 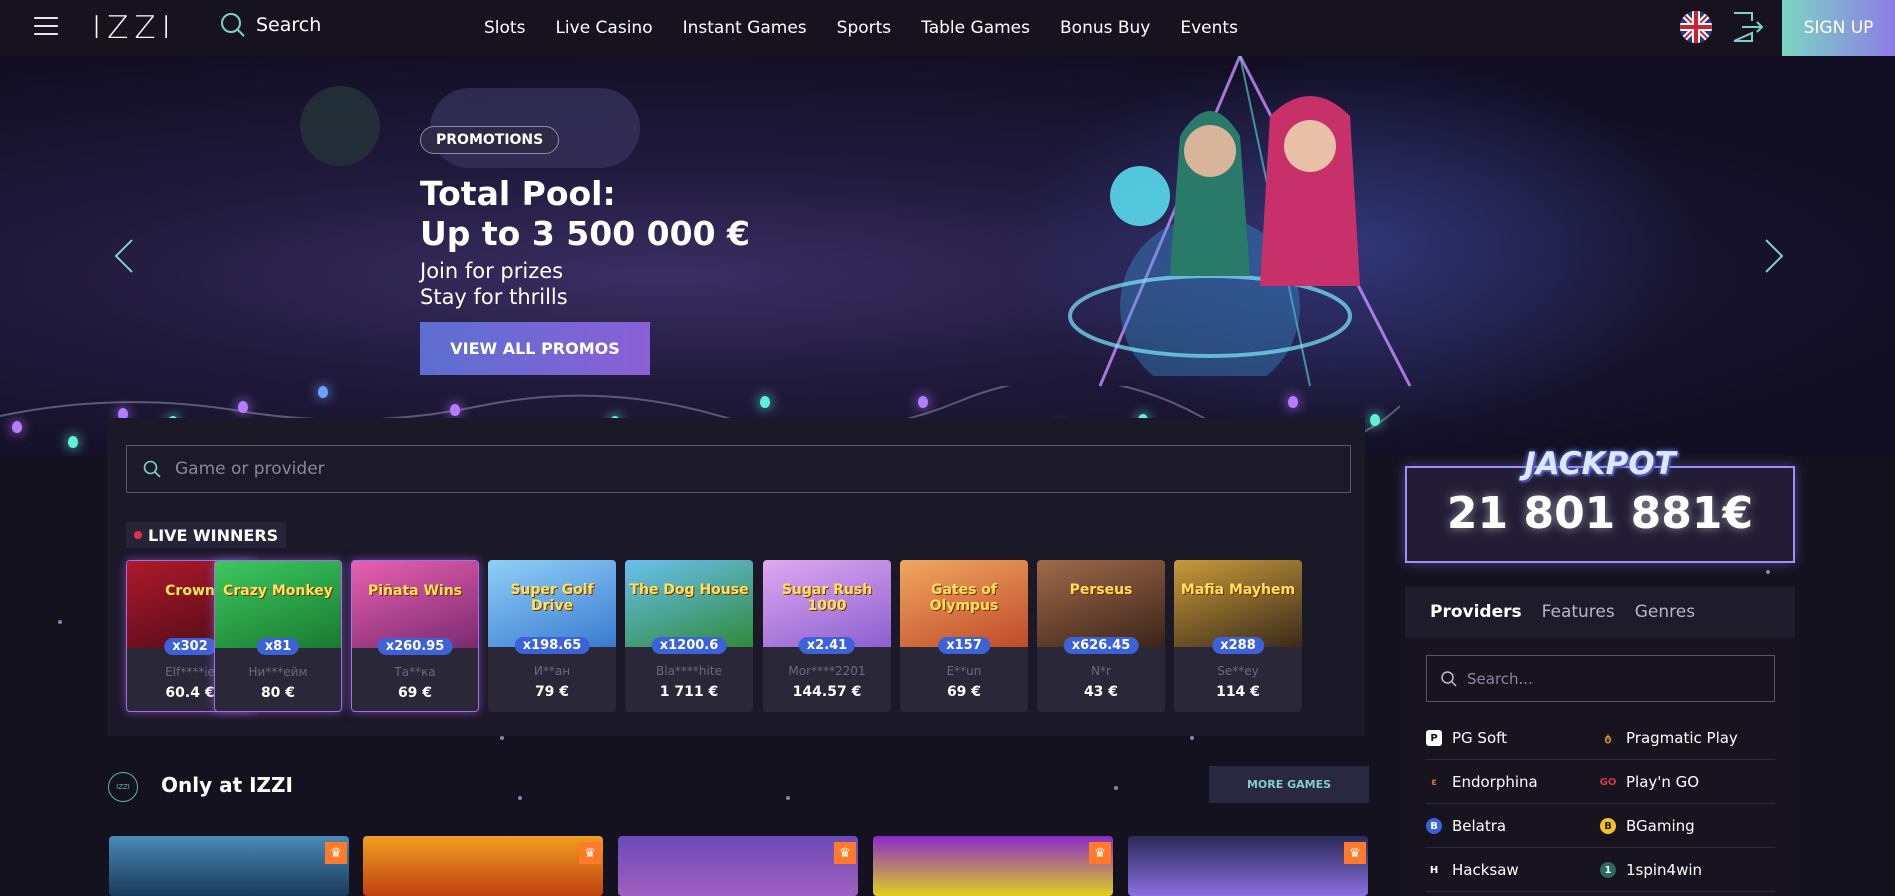 I want to click on nav-sports: Sports, so click(x=864, y=28).